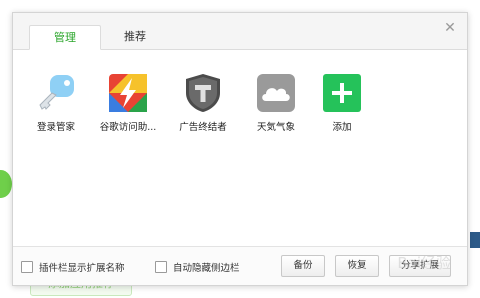  I want to click on extension-login-manager: 登录管家, so click(56, 103).